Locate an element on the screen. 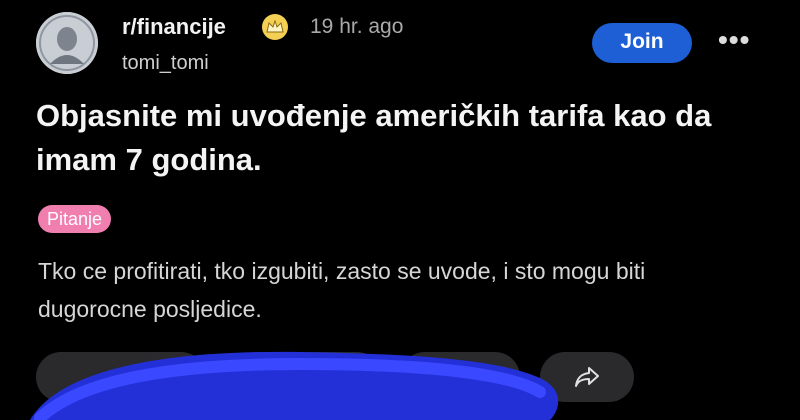 This screenshot has height=420, width=800. avatar is located at coordinates (67, 43).